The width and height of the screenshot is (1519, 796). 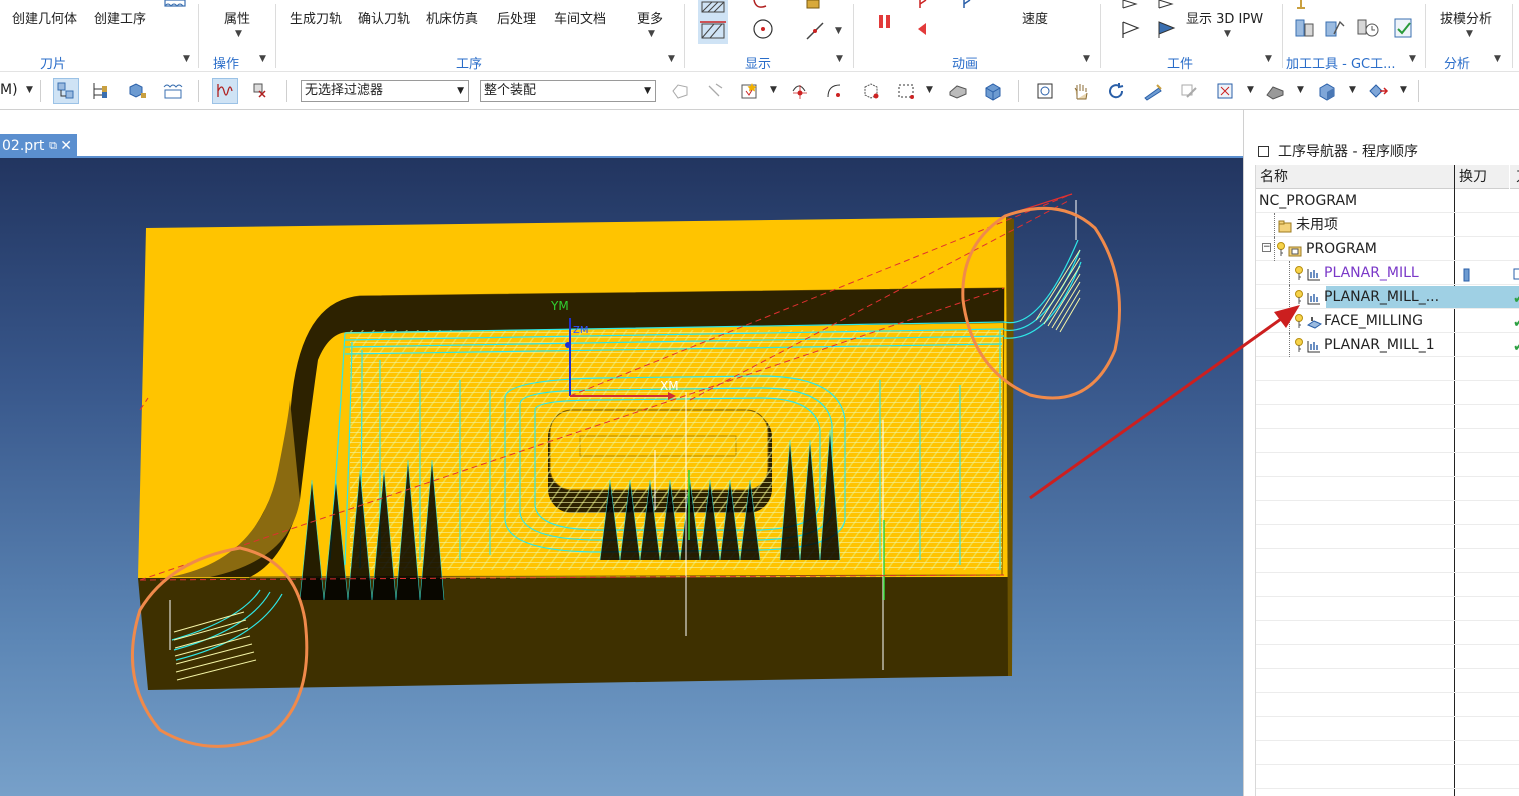 What do you see at coordinates (1287, 316) in the screenshot?
I see `arrow-head` at bounding box center [1287, 316].